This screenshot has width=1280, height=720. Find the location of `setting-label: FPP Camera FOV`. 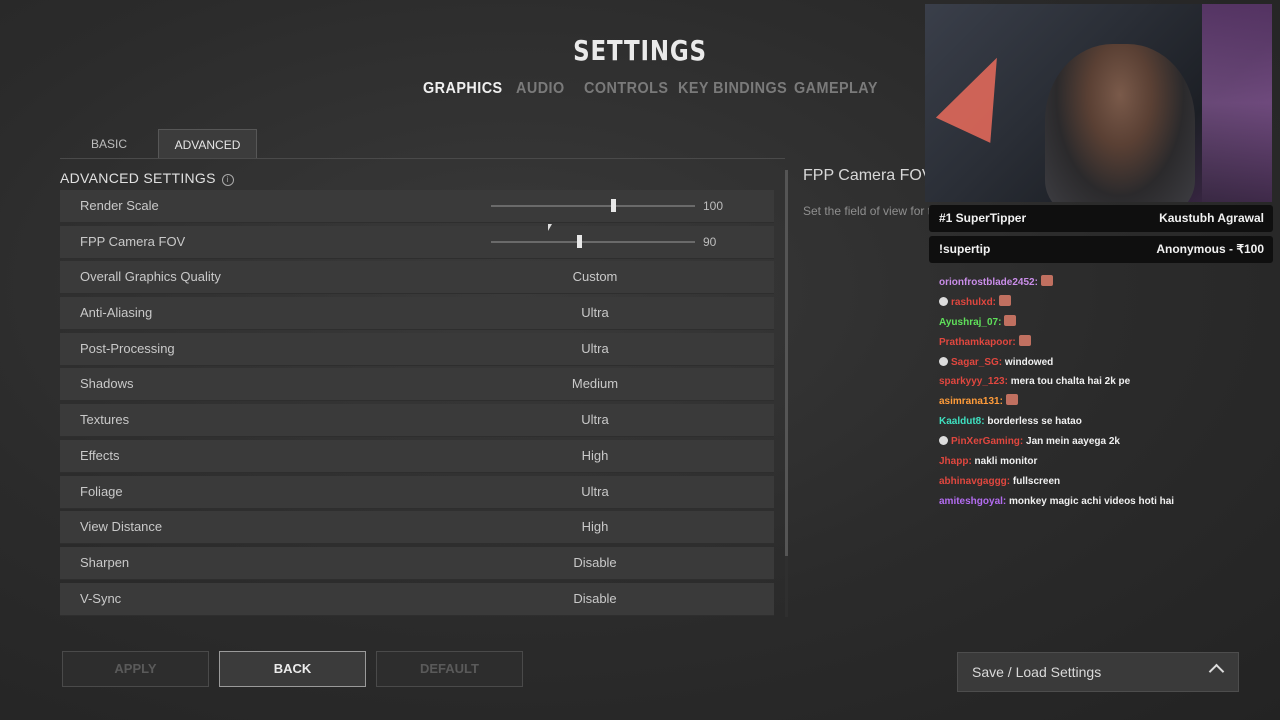

setting-label: FPP Camera FOV is located at coordinates (133, 241).